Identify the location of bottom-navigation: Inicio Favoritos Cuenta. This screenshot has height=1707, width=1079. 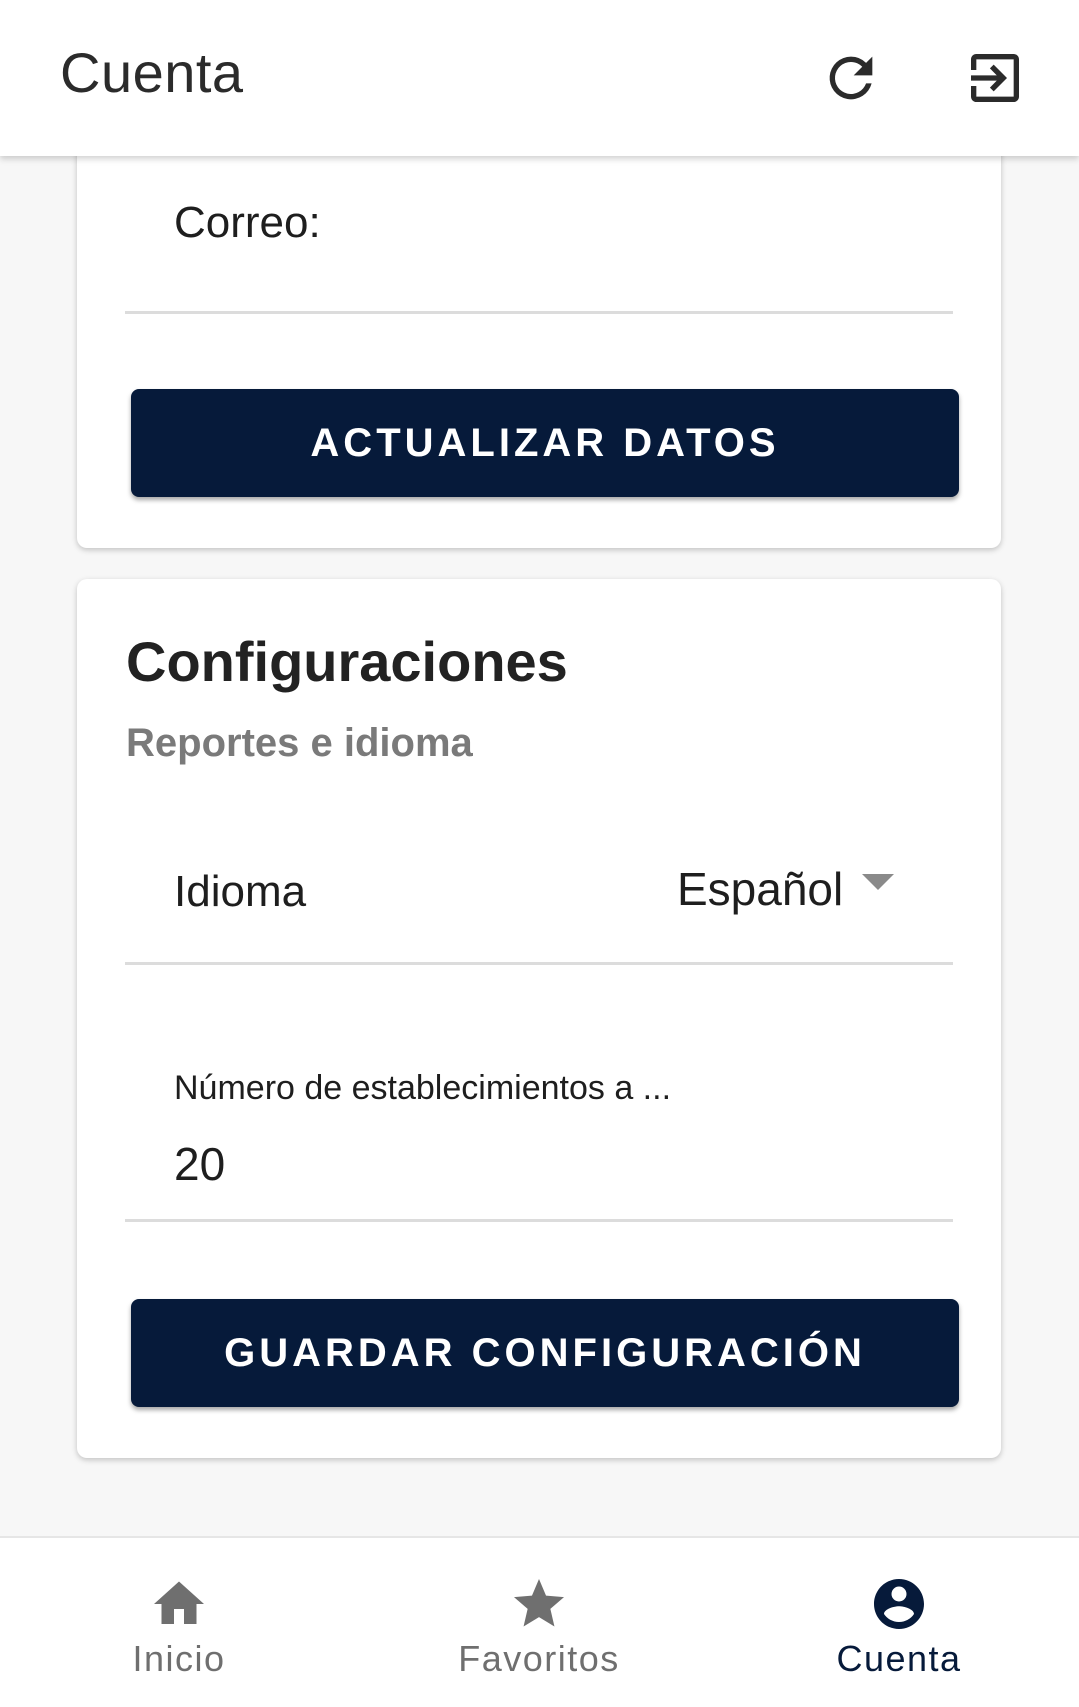
(539, 1621).